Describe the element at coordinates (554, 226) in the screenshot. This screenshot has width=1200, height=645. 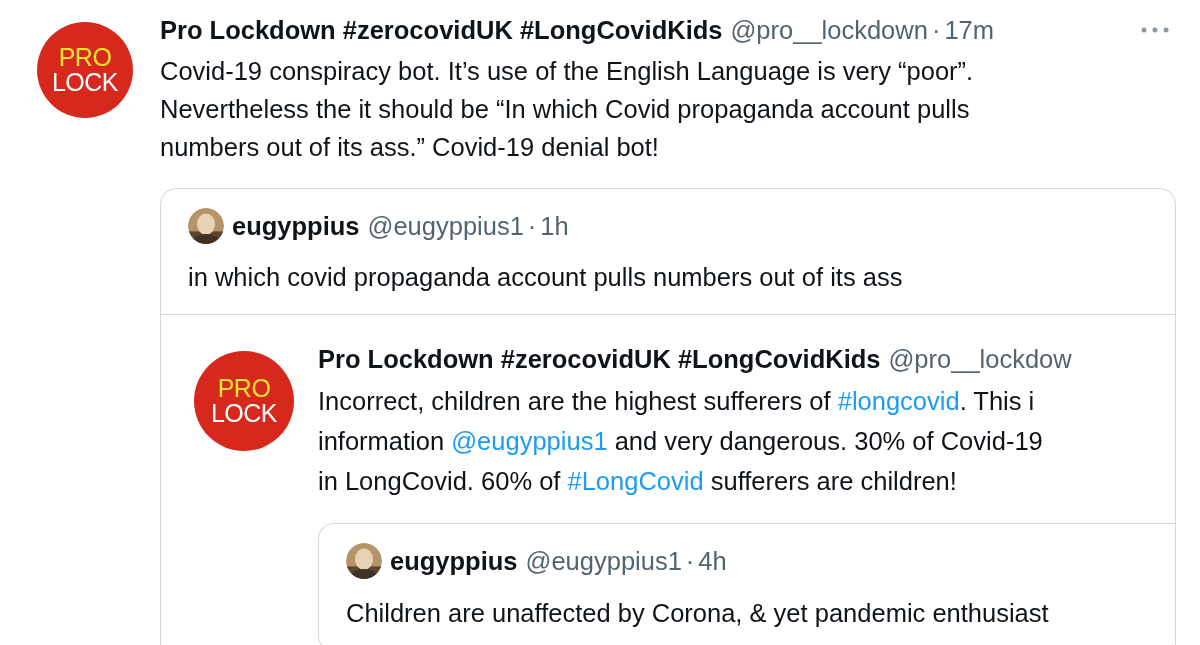
I see `timestamp: 1h` at that location.